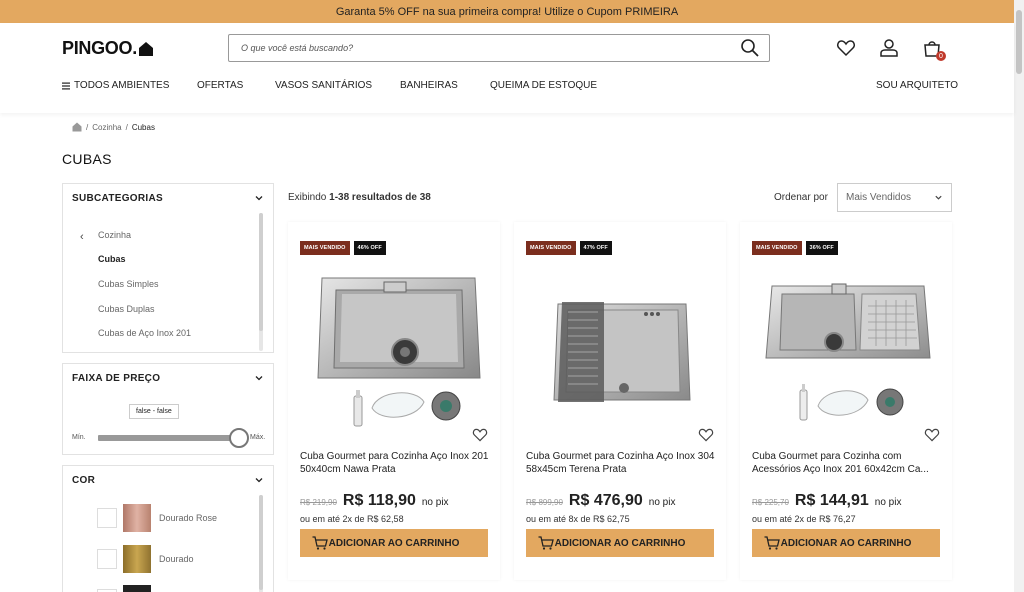  I want to click on subcategory-item: Cubas Duplas, so click(126, 309).